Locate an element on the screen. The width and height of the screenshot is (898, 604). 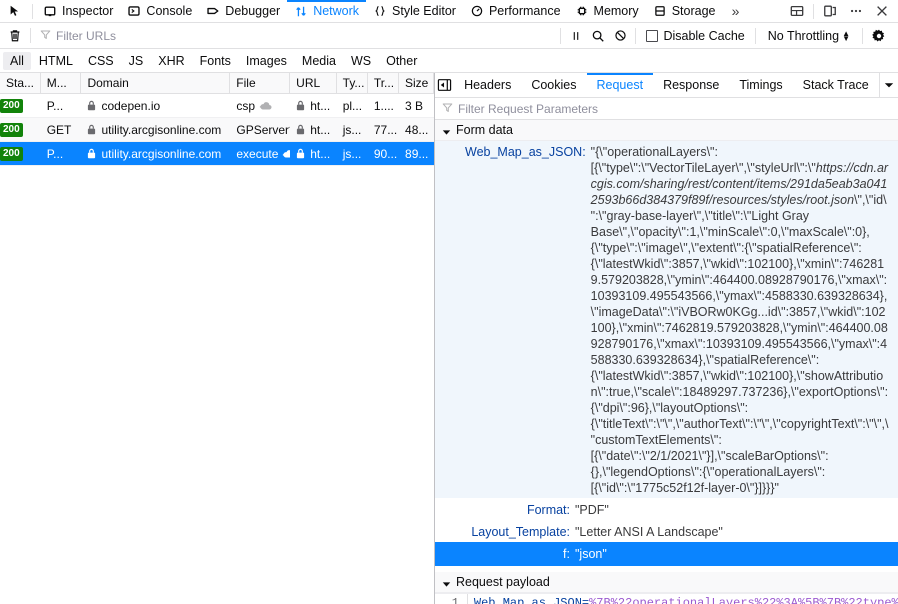
style-editor-icon is located at coordinates (380, 11).